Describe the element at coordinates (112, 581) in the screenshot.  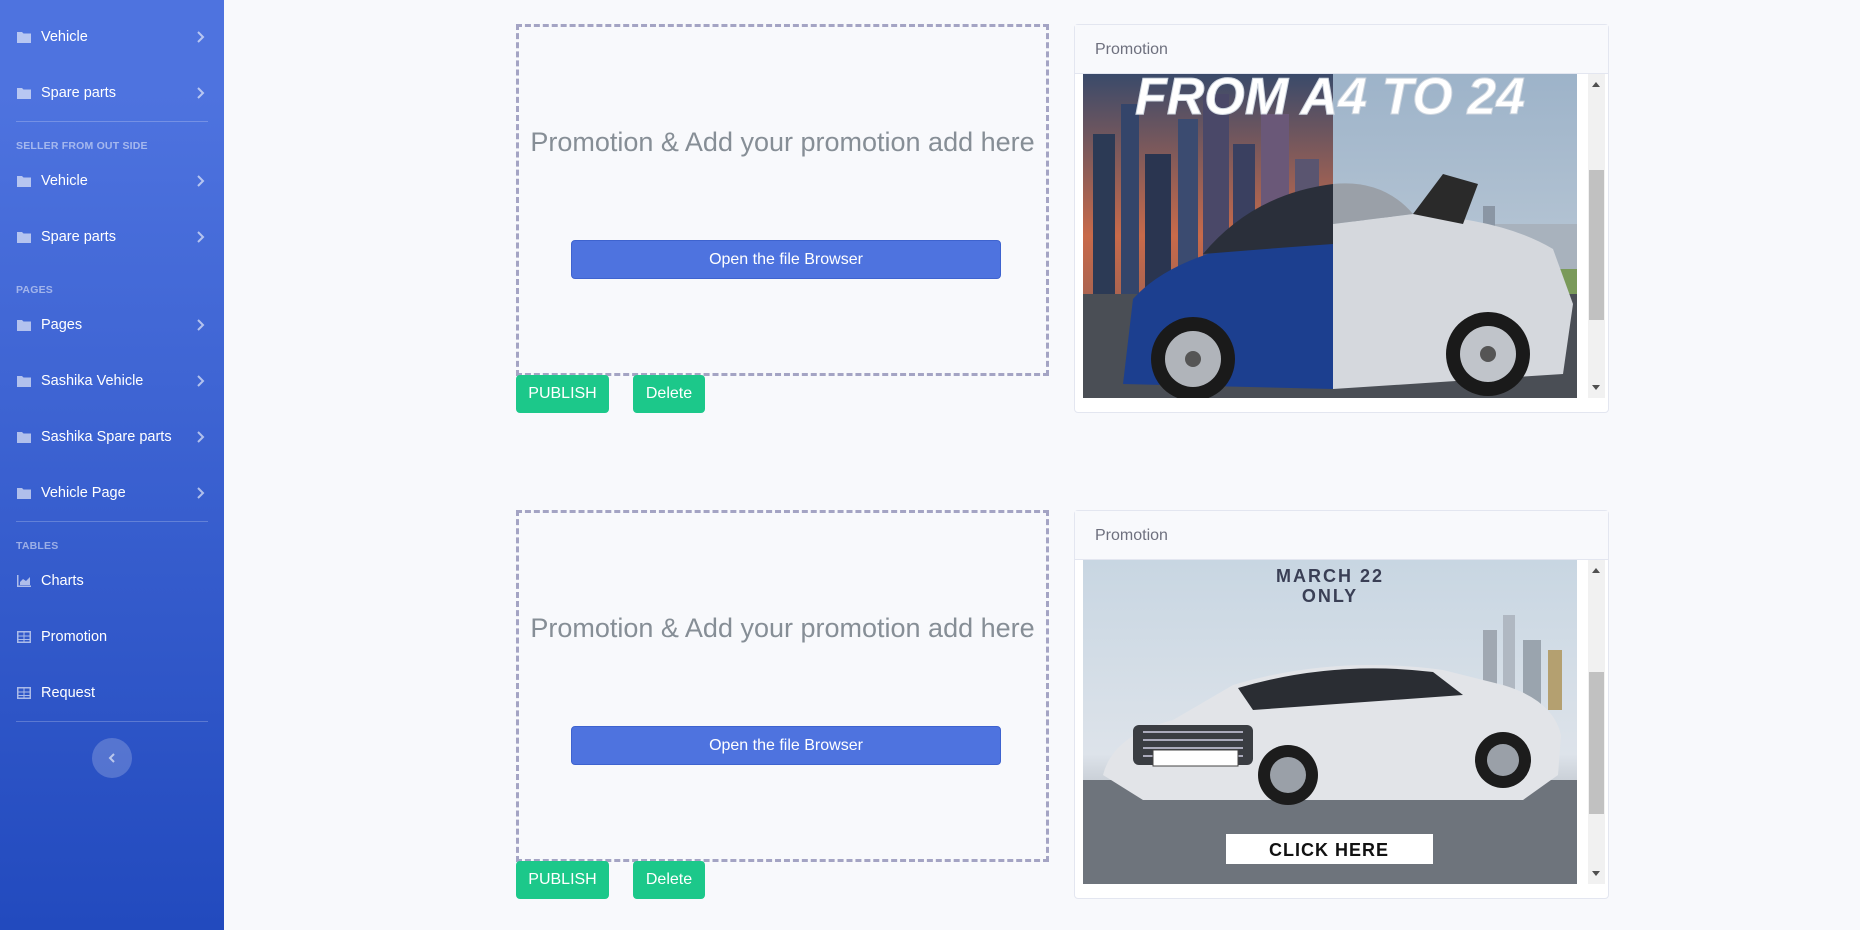
I see `sidebar-item-charts: Charts` at that location.